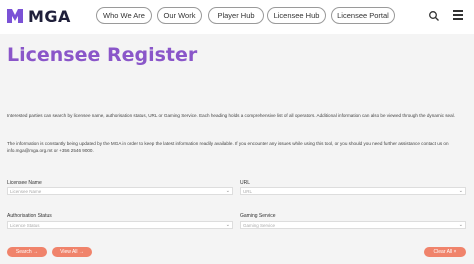  I want to click on authorisation-status-select: Licence Status ⌄, so click(120, 225).